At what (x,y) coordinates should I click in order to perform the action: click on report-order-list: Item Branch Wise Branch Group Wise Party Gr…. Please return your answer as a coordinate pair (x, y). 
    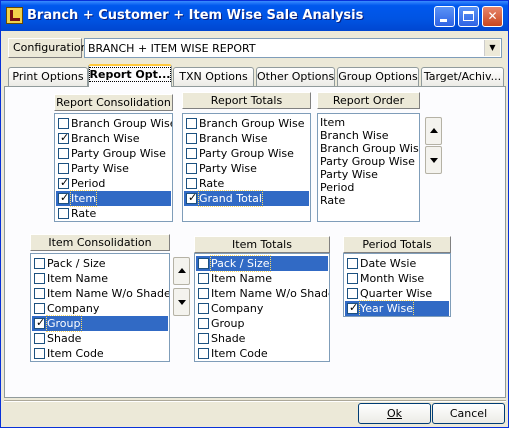
    Looking at the image, I should click on (368, 167).